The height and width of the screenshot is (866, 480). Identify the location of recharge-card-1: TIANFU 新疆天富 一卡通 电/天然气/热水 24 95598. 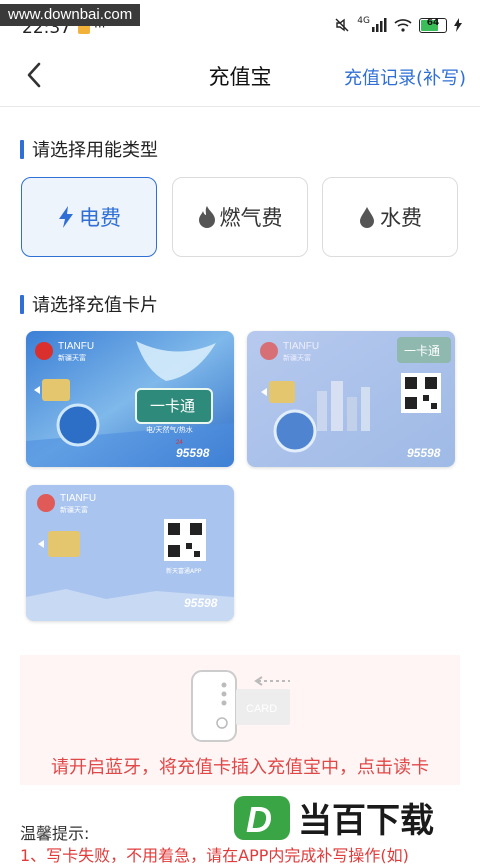
(130, 399).